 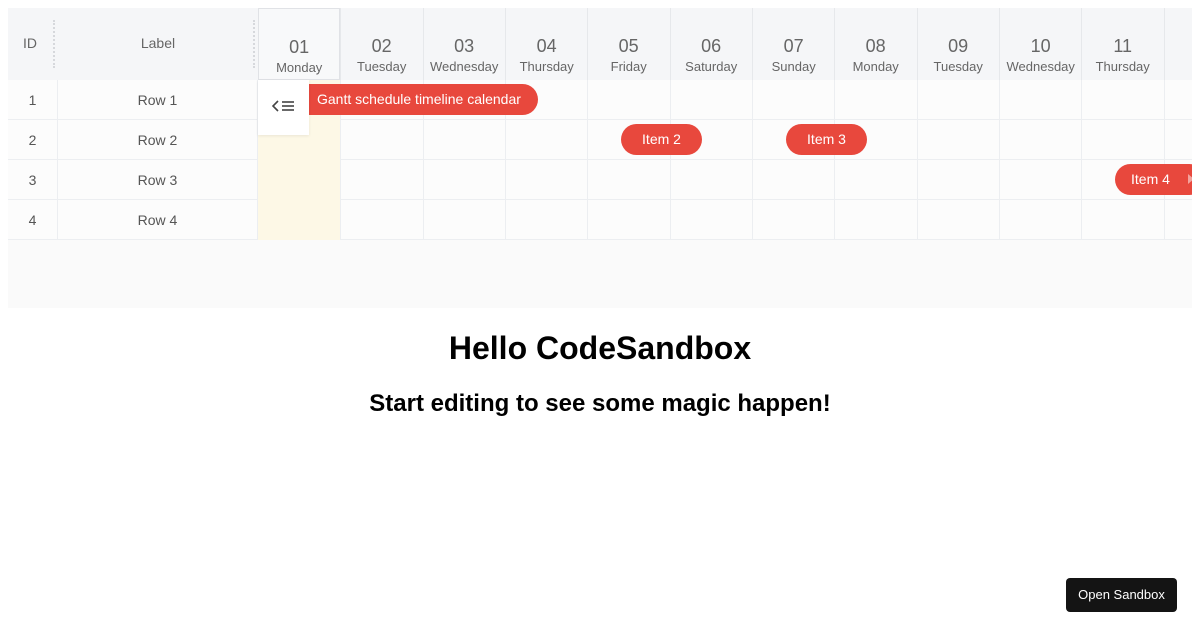 I want to click on collapse-list-button, so click(x=283, y=107).